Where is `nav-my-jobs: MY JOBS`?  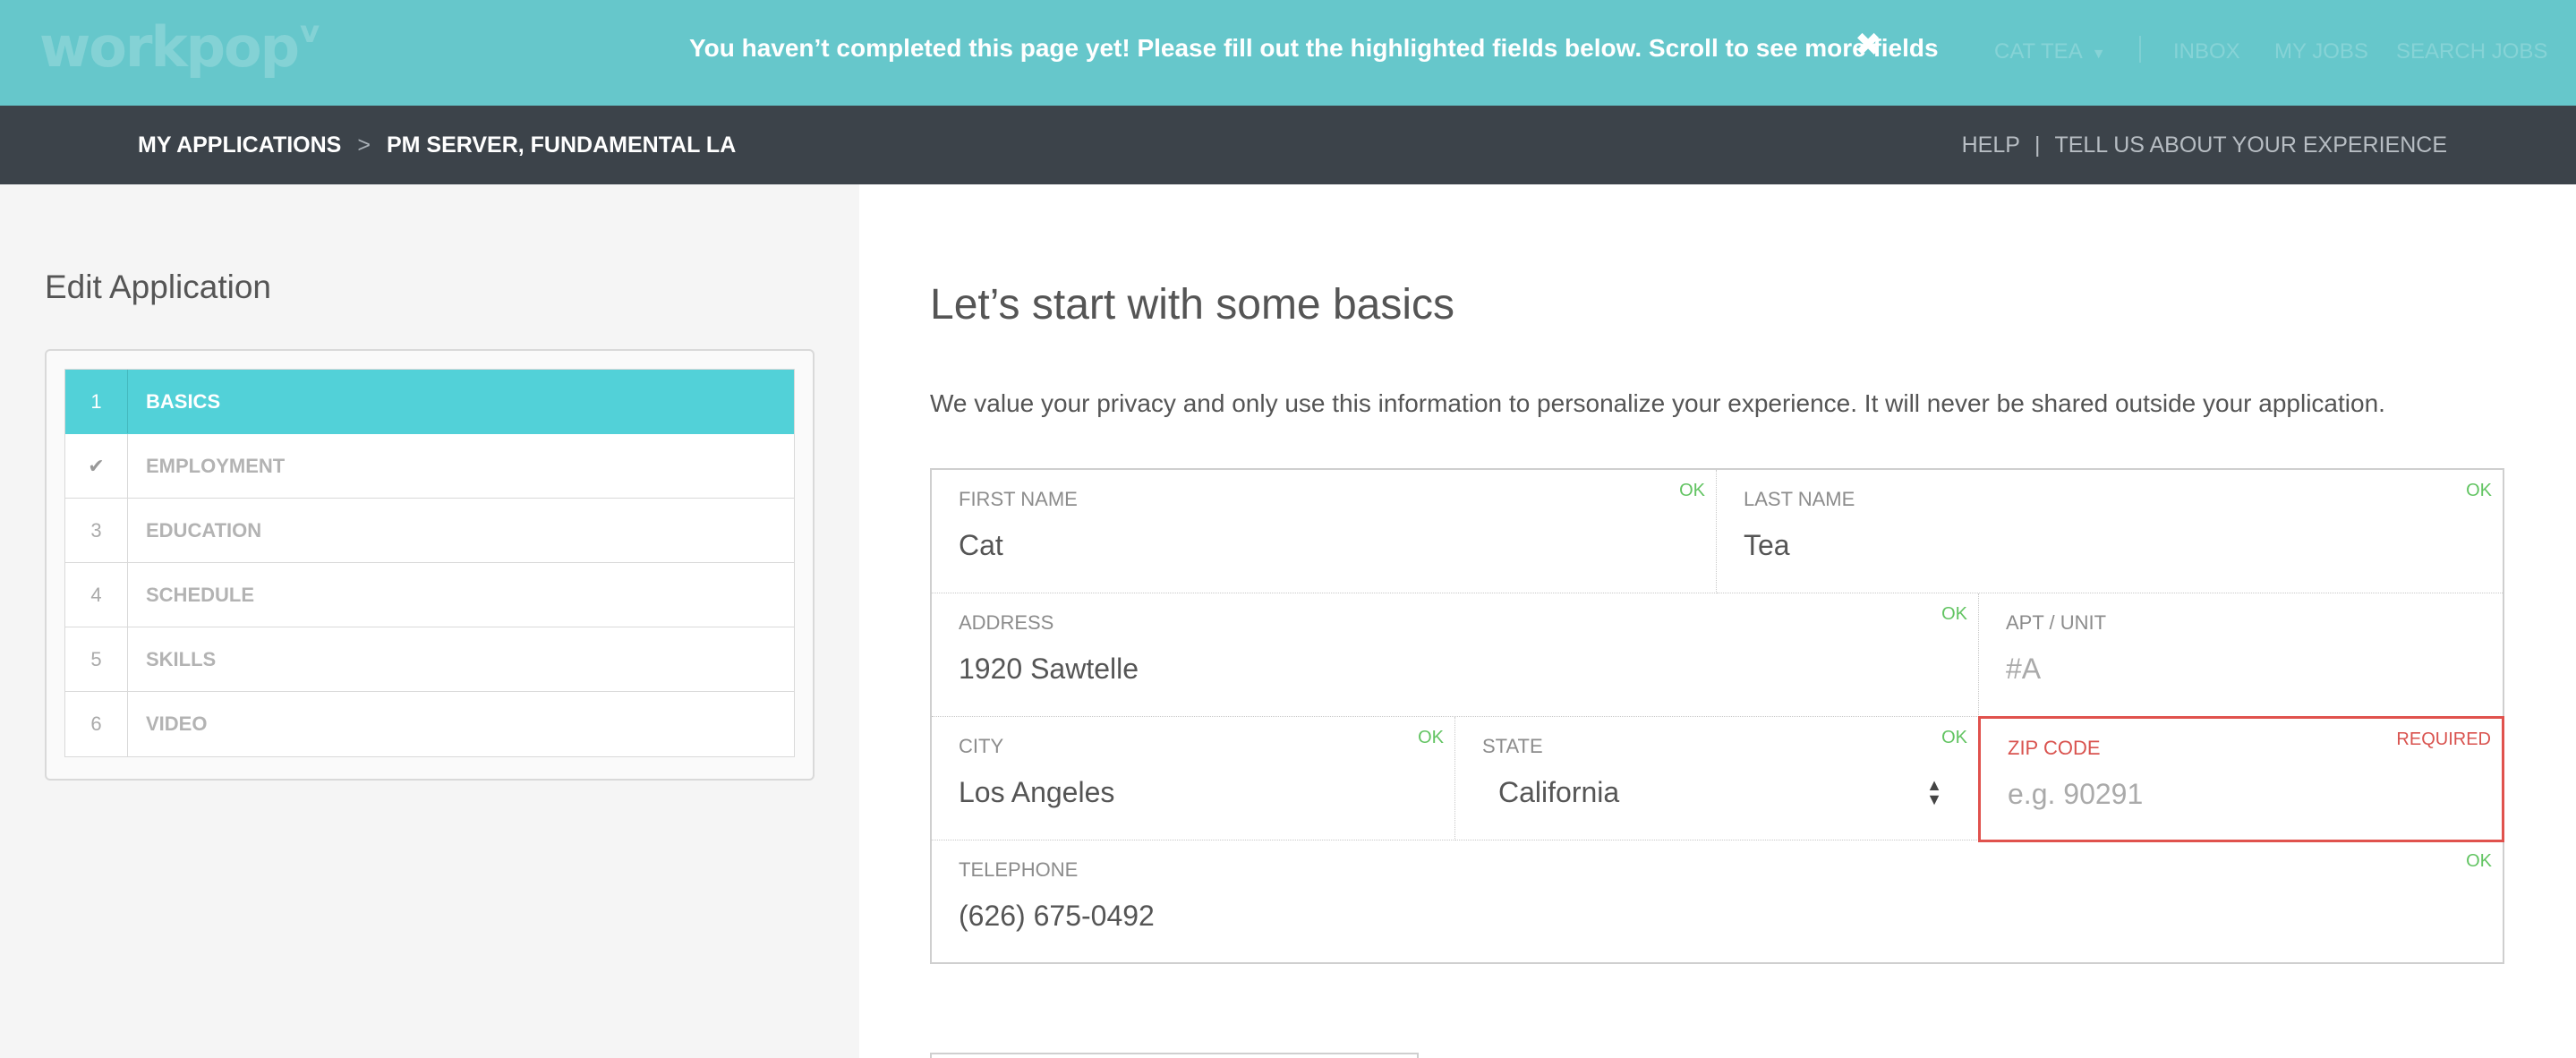
nav-my-jobs: MY JOBS is located at coordinates (2321, 51).